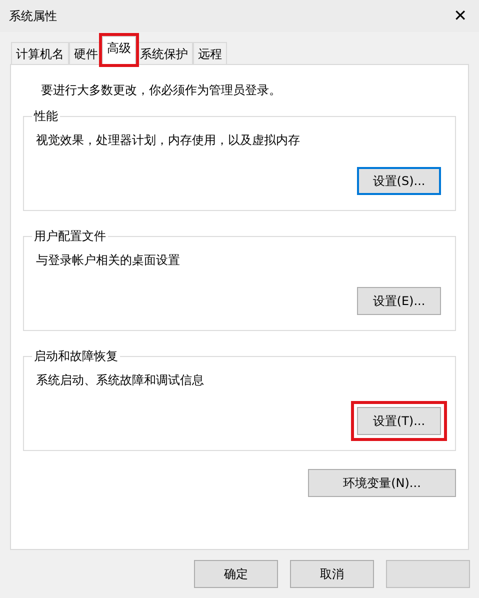 The width and height of the screenshot is (479, 598). What do you see at coordinates (236, 574) in the screenshot?
I see `dialog-button: 确定` at bounding box center [236, 574].